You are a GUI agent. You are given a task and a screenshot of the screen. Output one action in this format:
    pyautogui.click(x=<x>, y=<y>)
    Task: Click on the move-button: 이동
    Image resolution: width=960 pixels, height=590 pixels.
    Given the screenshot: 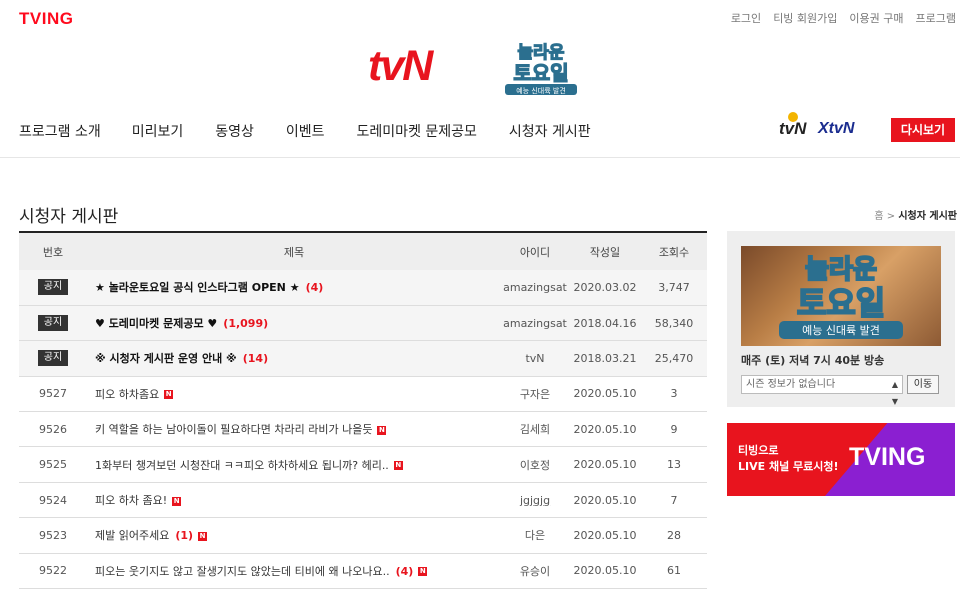 What is the action you would take?
    pyautogui.click(x=923, y=384)
    